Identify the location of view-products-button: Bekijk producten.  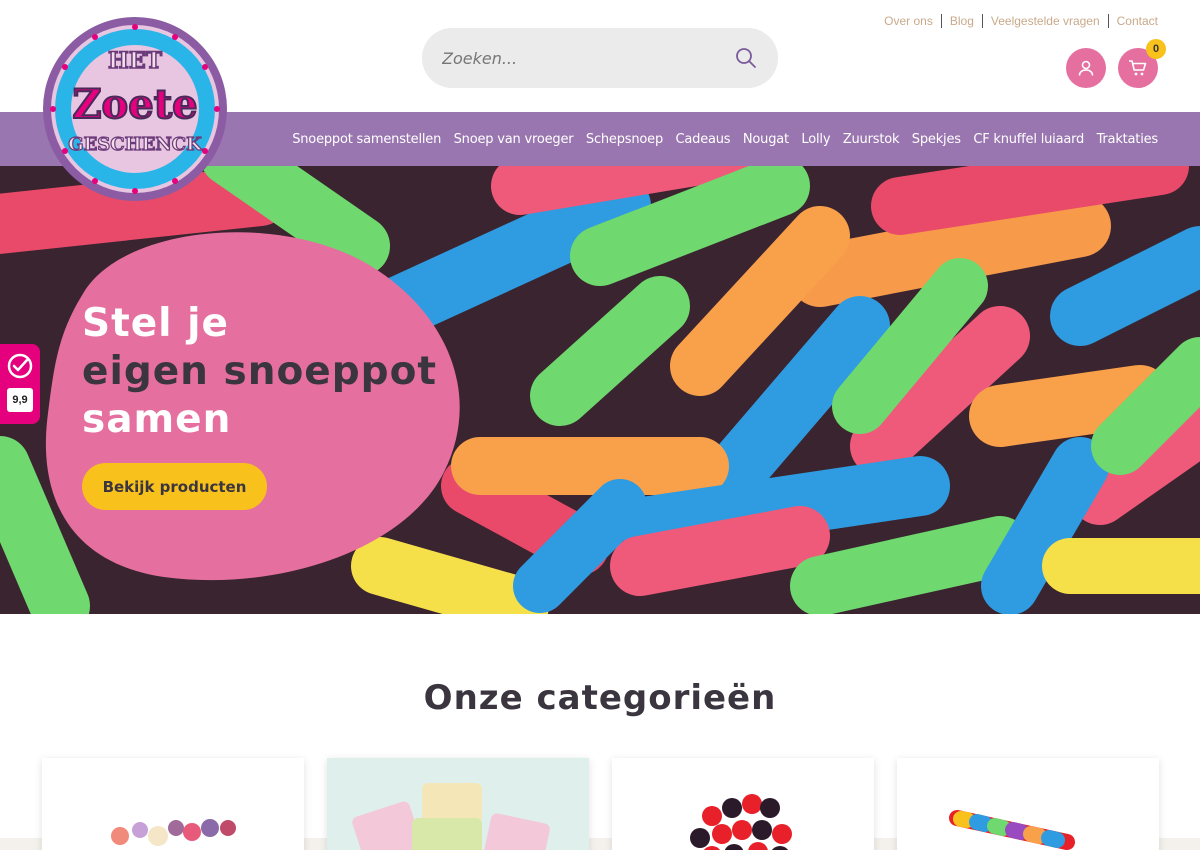
(174, 486).